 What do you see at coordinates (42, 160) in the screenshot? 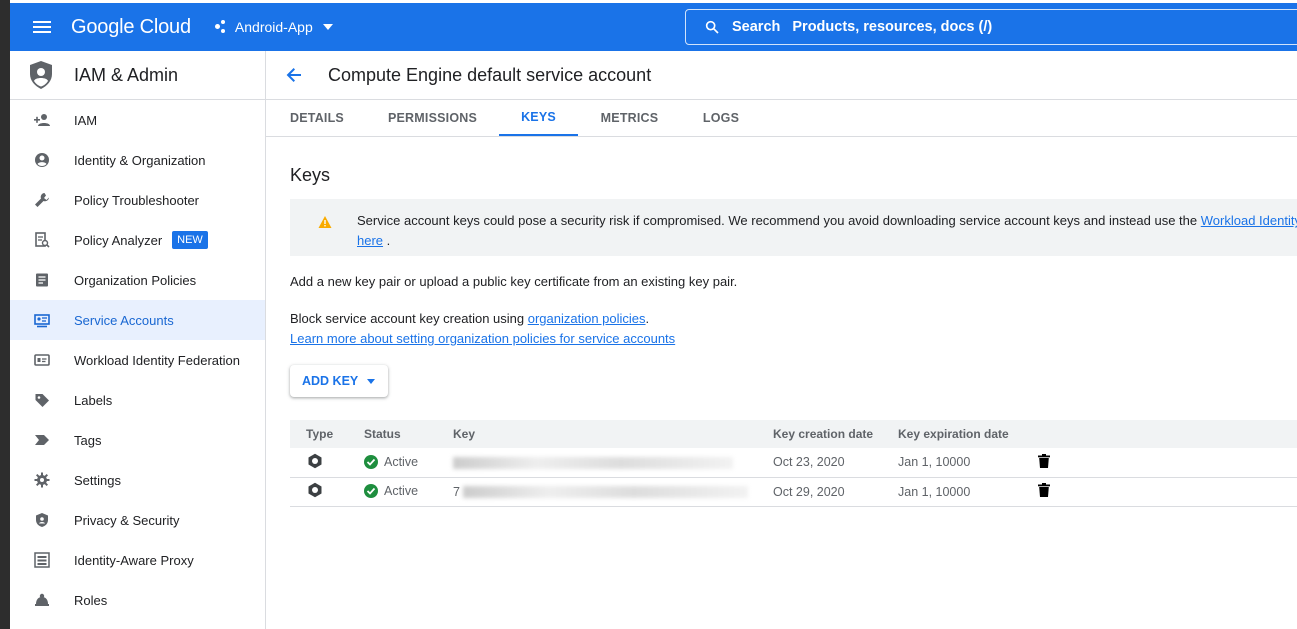
I see `account-circle-icon` at bounding box center [42, 160].